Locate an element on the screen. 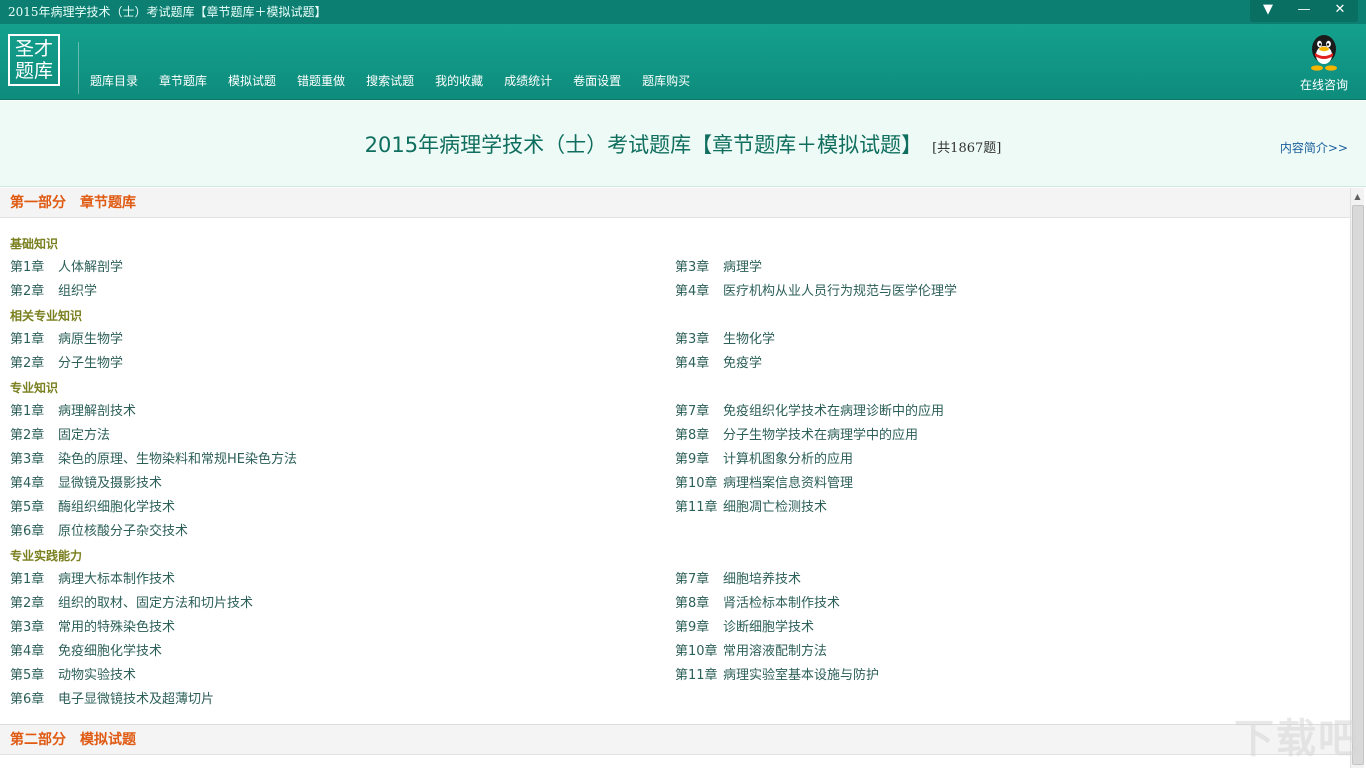 The image size is (1366, 768). chapter-link: 第5章 酶组织细胞化学技术 is located at coordinates (342, 508).